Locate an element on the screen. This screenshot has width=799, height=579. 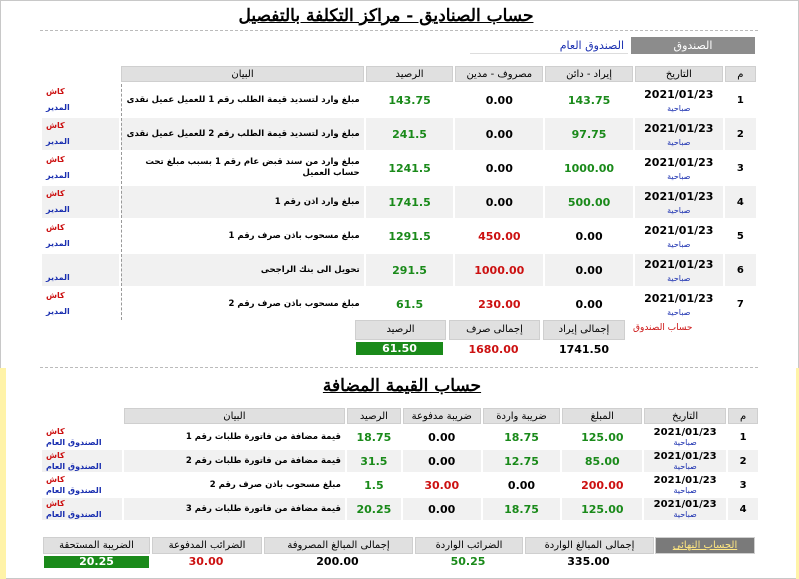
fund-account-link: حساب الصندوق is located at coordinates (662, 328).